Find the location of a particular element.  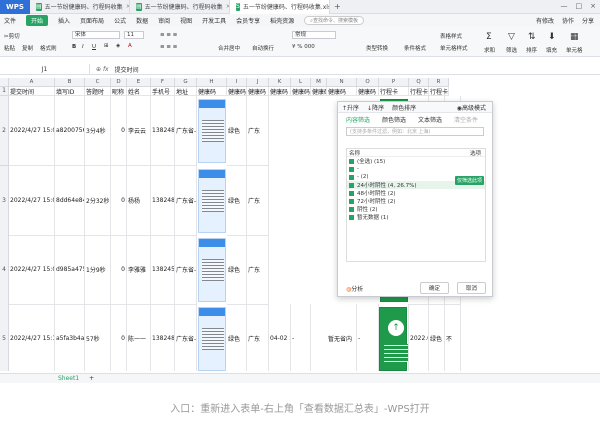

menu-review: 审阅 is located at coordinates (164, 20).